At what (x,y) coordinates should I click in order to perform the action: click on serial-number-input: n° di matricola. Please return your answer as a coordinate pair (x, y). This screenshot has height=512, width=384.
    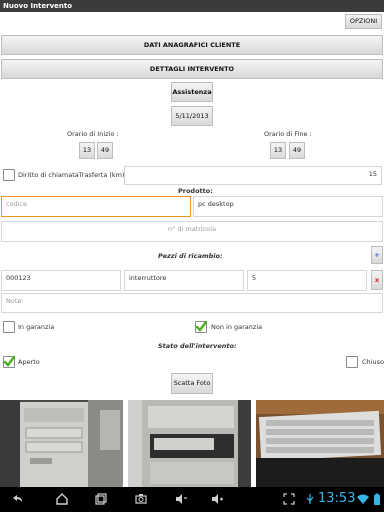
    Looking at the image, I should click on (192, 231).